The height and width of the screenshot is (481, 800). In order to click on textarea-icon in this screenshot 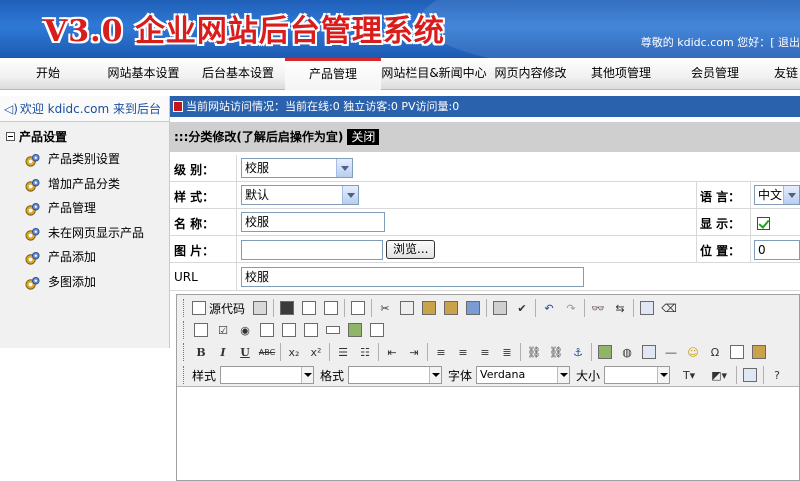, I will do `click(289, 330)`.